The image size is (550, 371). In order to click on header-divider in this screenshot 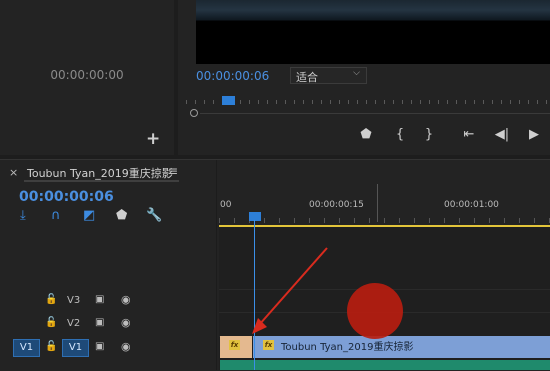, I will do `click(216, 265)`.